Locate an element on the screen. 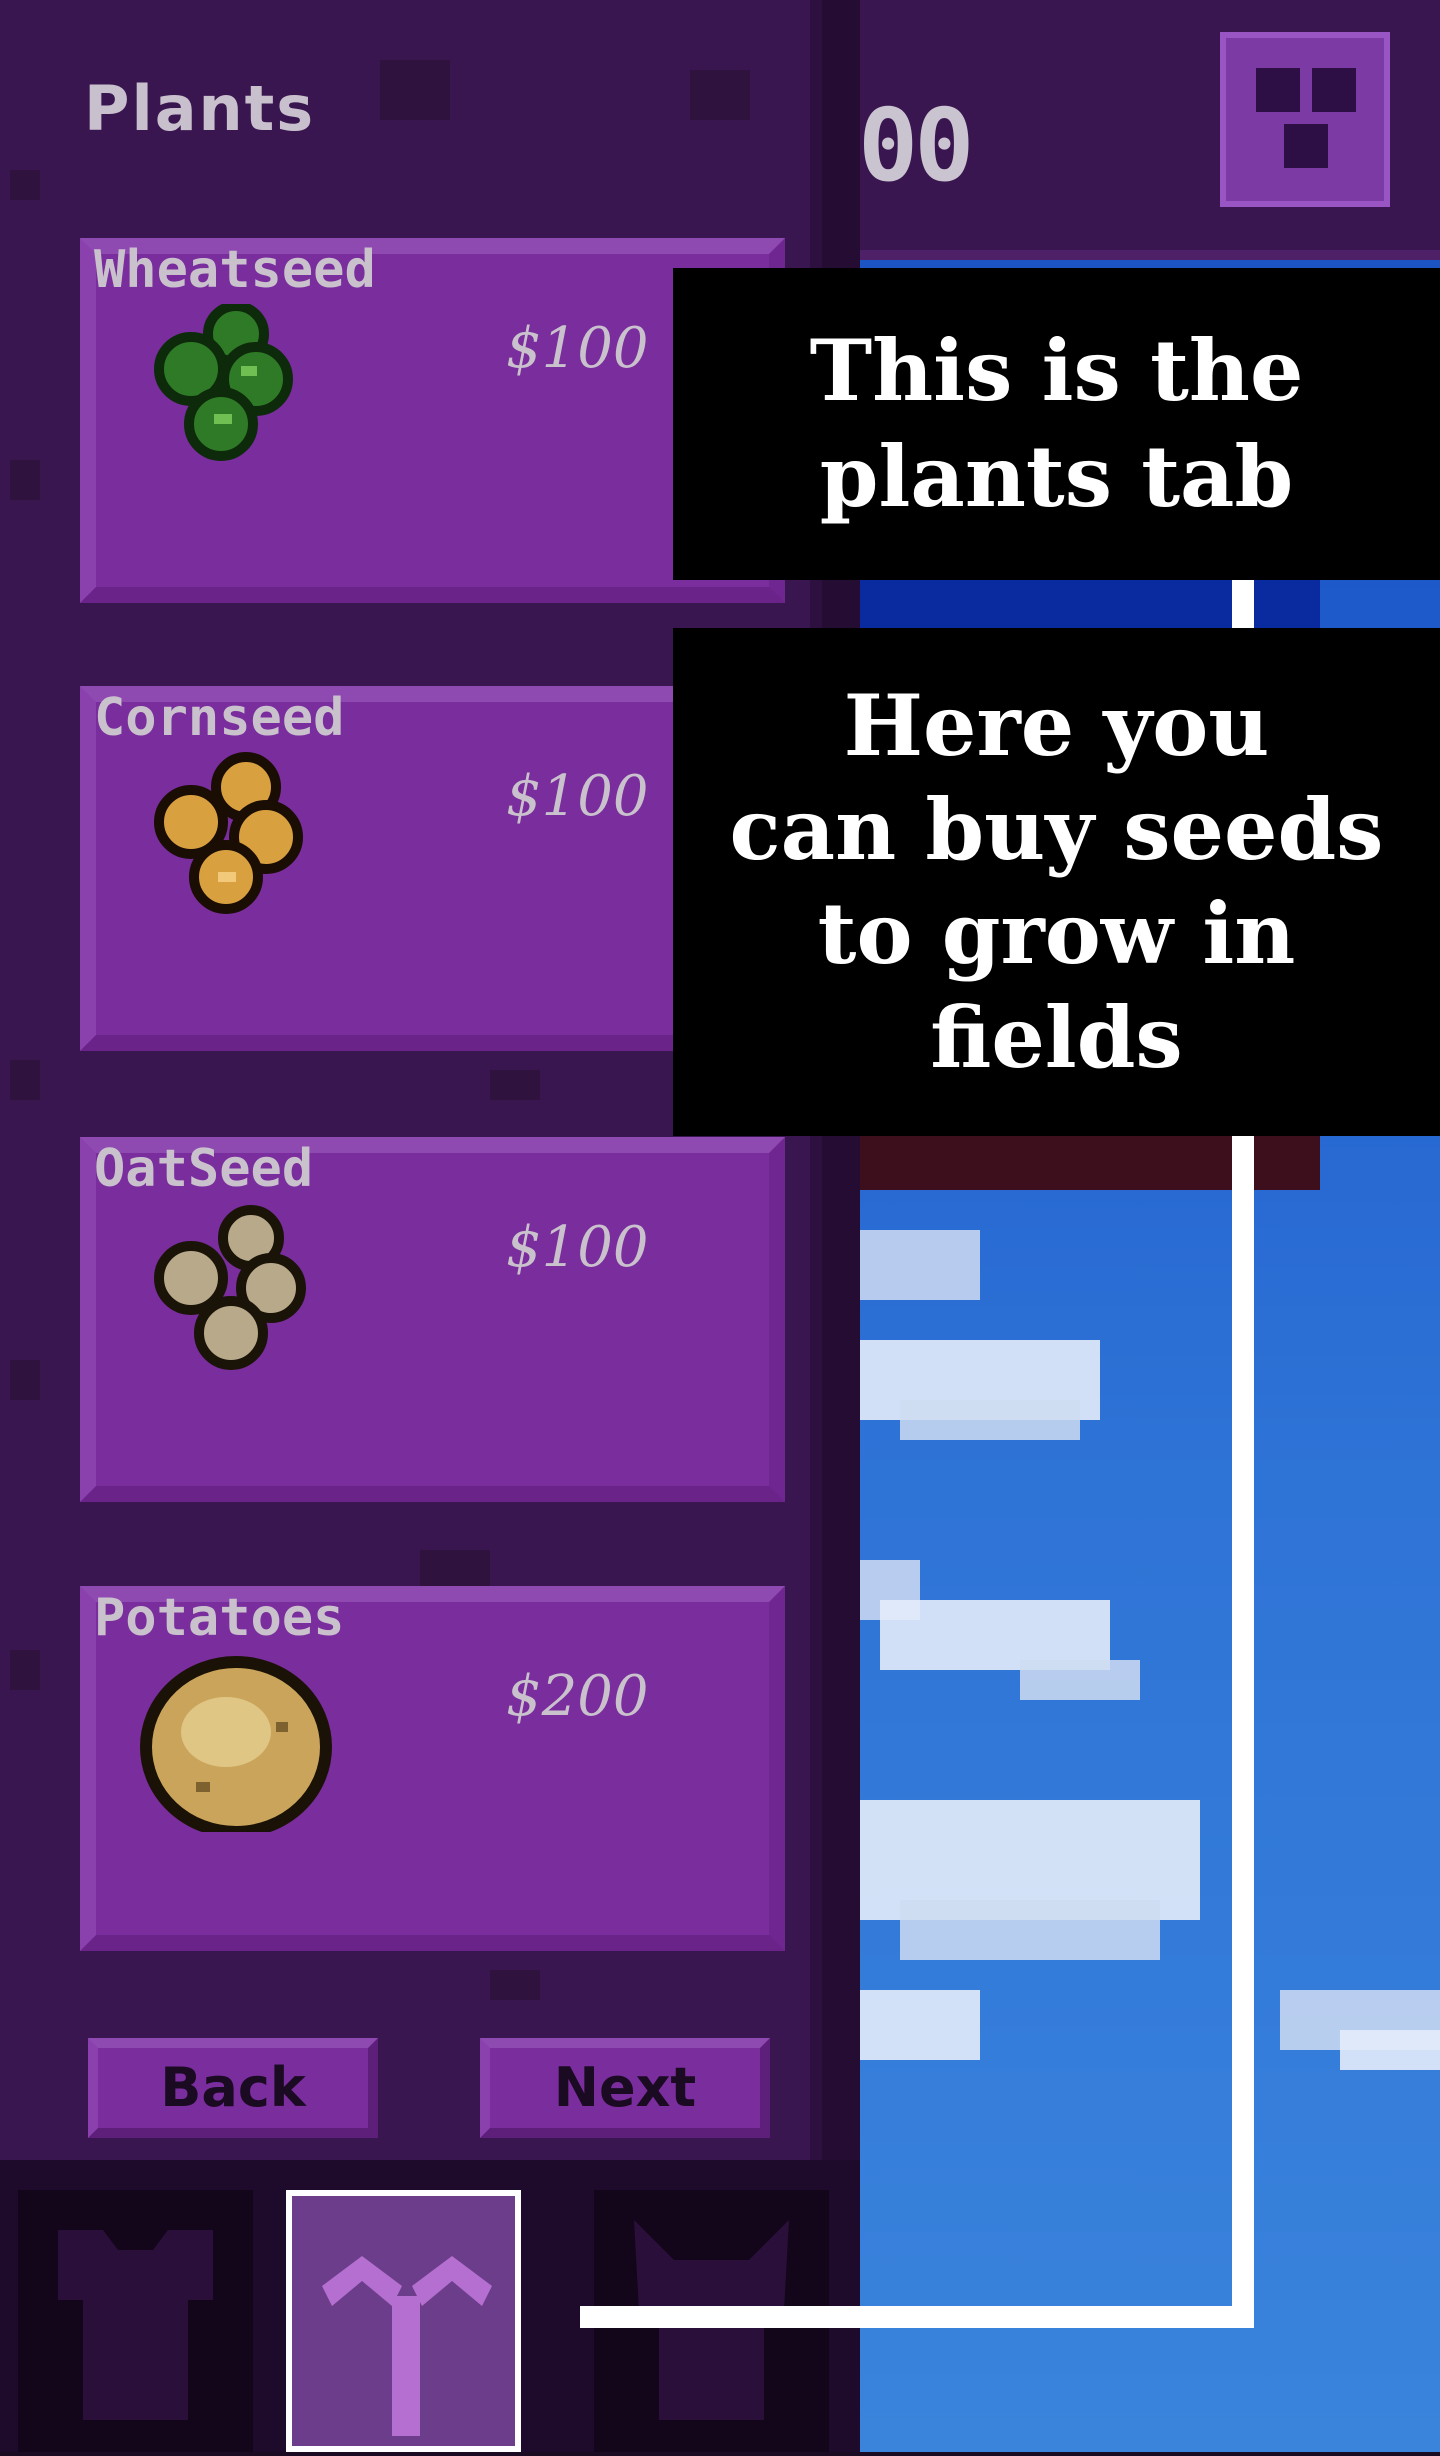 The image size is (1440, 2456). wheat-seed-icon is located at coordinates (223, 382).